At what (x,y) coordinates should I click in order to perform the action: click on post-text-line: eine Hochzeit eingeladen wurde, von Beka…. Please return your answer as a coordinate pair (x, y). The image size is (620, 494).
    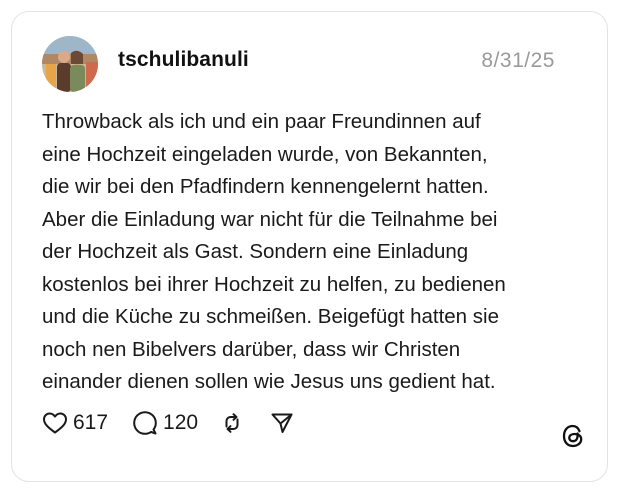
    Looking at the image, I should click on (265, 154).